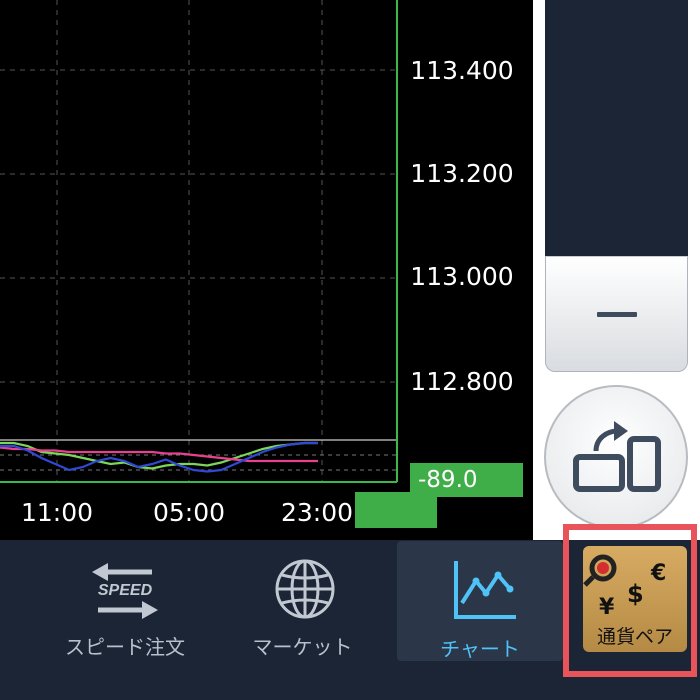 This screenshot has width=700, height=700. I want to click on nav-market: マーケット, so click(302, 620).